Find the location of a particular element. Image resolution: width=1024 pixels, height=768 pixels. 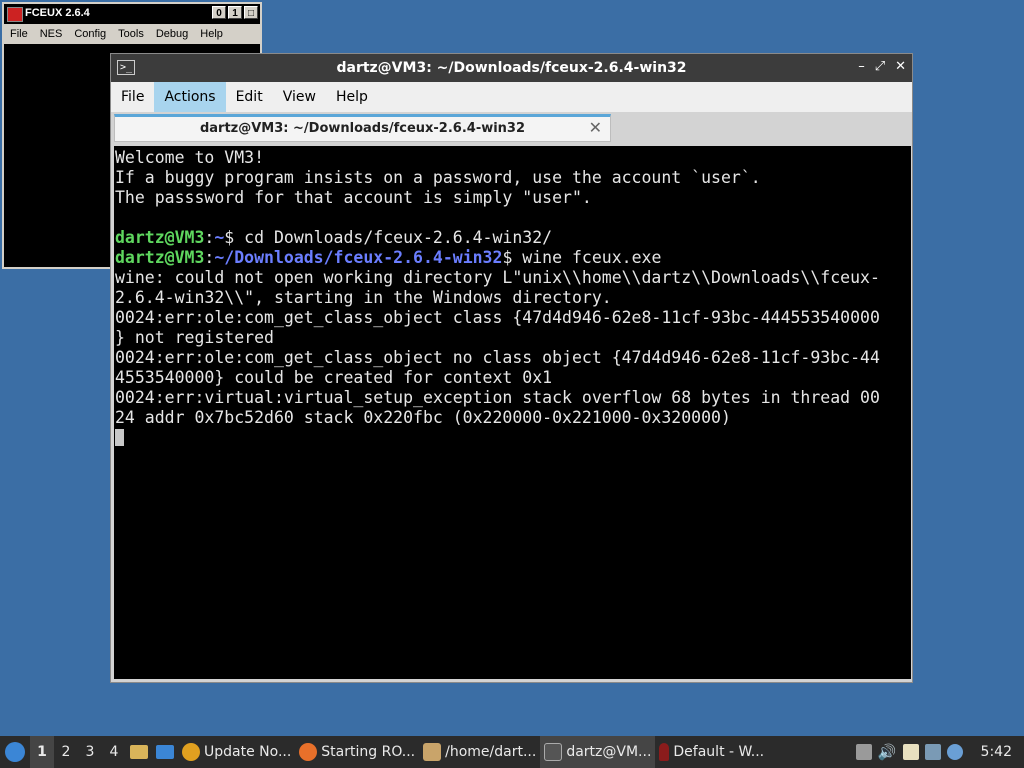

fceux-app-icon is located at coordinates (15, 14).